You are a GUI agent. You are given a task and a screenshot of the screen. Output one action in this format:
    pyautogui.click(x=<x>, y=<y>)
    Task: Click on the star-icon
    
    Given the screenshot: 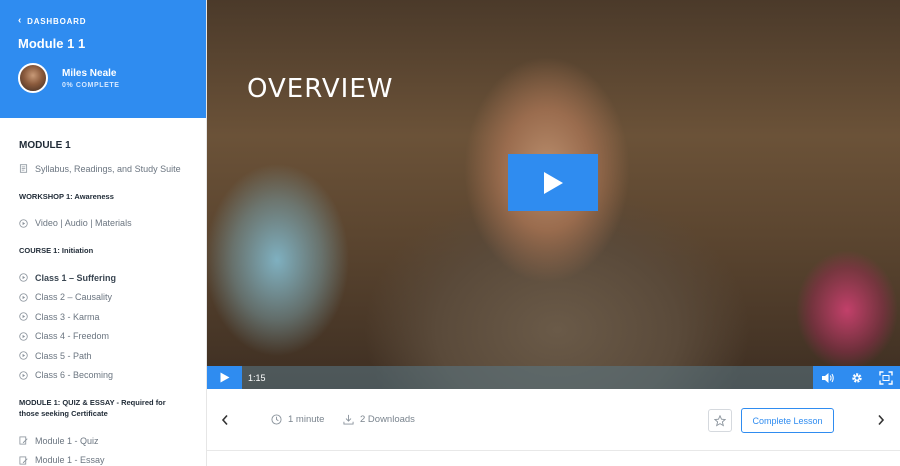 What is the action you would take?
    pyautogui.click(x=720, y=420)
    